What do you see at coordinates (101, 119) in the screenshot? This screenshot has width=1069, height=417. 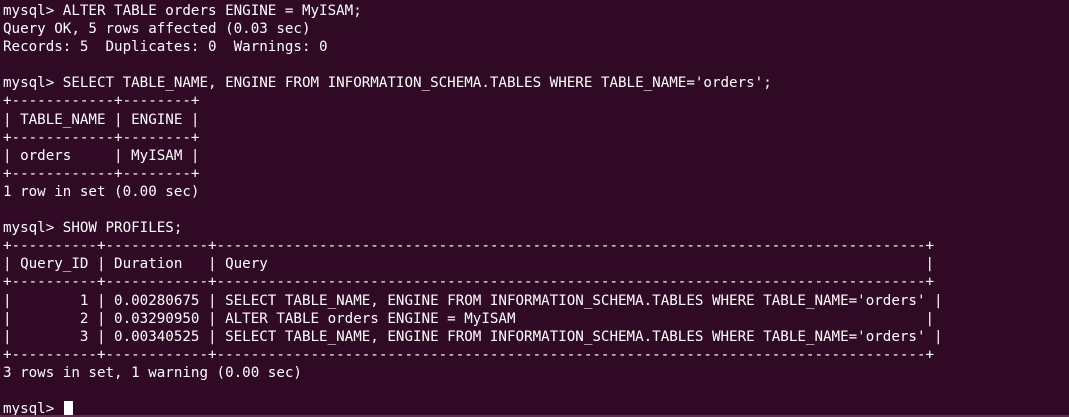 I see `table-header-row: | TABLE_NAME | ENGINE |` at bounding box center [101, 119].